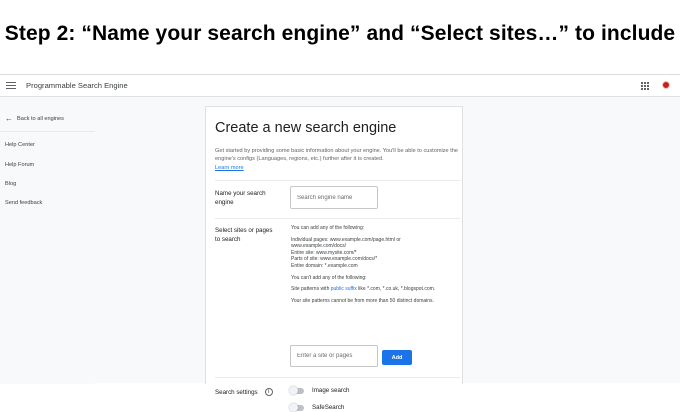 This screenshot has height=412, width=680. I want to click on can-add-heading: You can add any of the following:, so click(328, 228).